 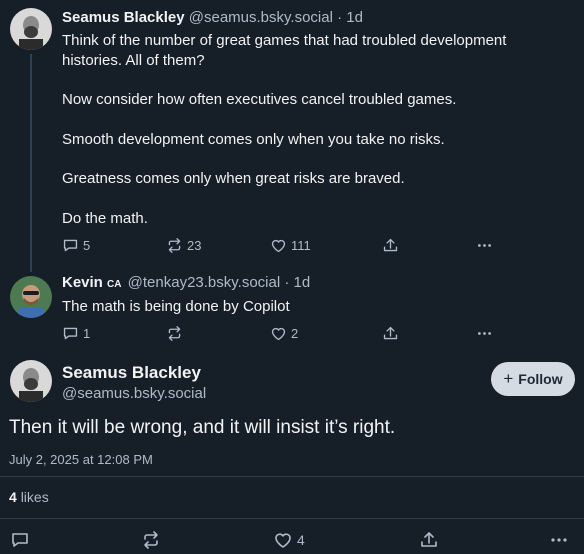 I want to click on author-name: Kevin, so click(x=82, y=282).